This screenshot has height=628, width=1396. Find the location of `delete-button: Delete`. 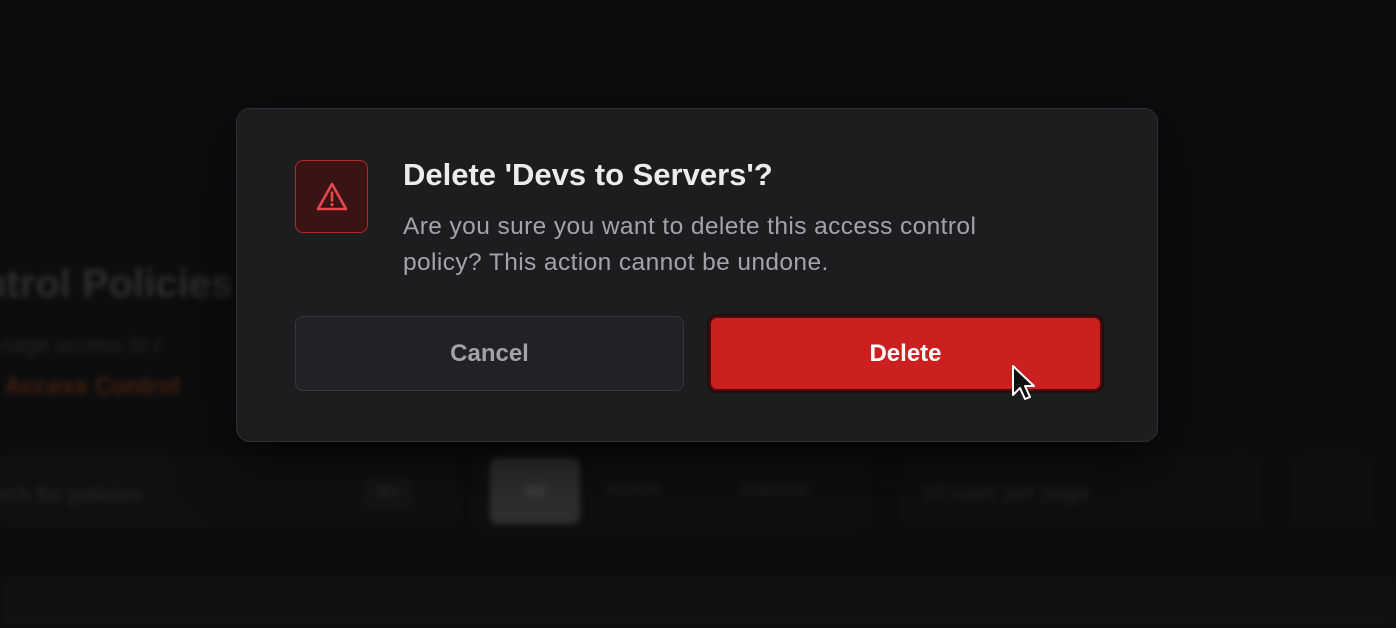

delete-button: Delete is located at coordinates (905, 353).